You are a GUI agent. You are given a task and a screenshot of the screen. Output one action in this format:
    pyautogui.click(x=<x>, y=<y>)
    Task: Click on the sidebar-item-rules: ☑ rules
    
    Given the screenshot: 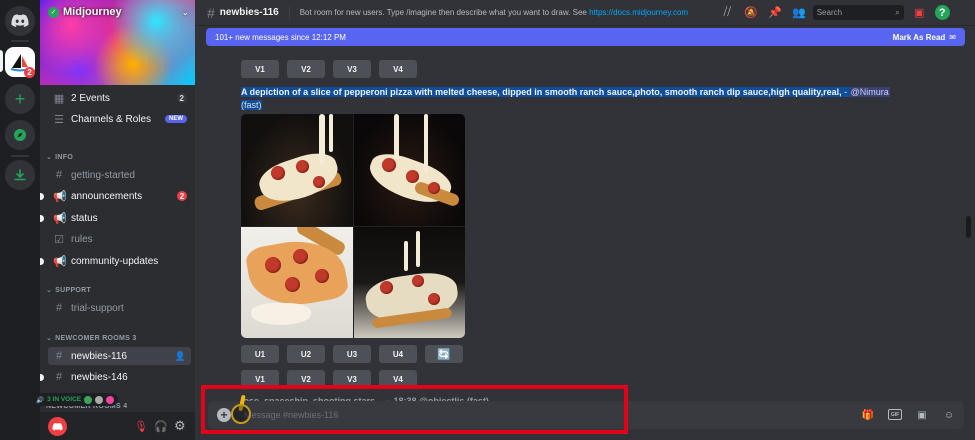 What is the action you would take?
    pyautogui.click(x=119, y=239)
    